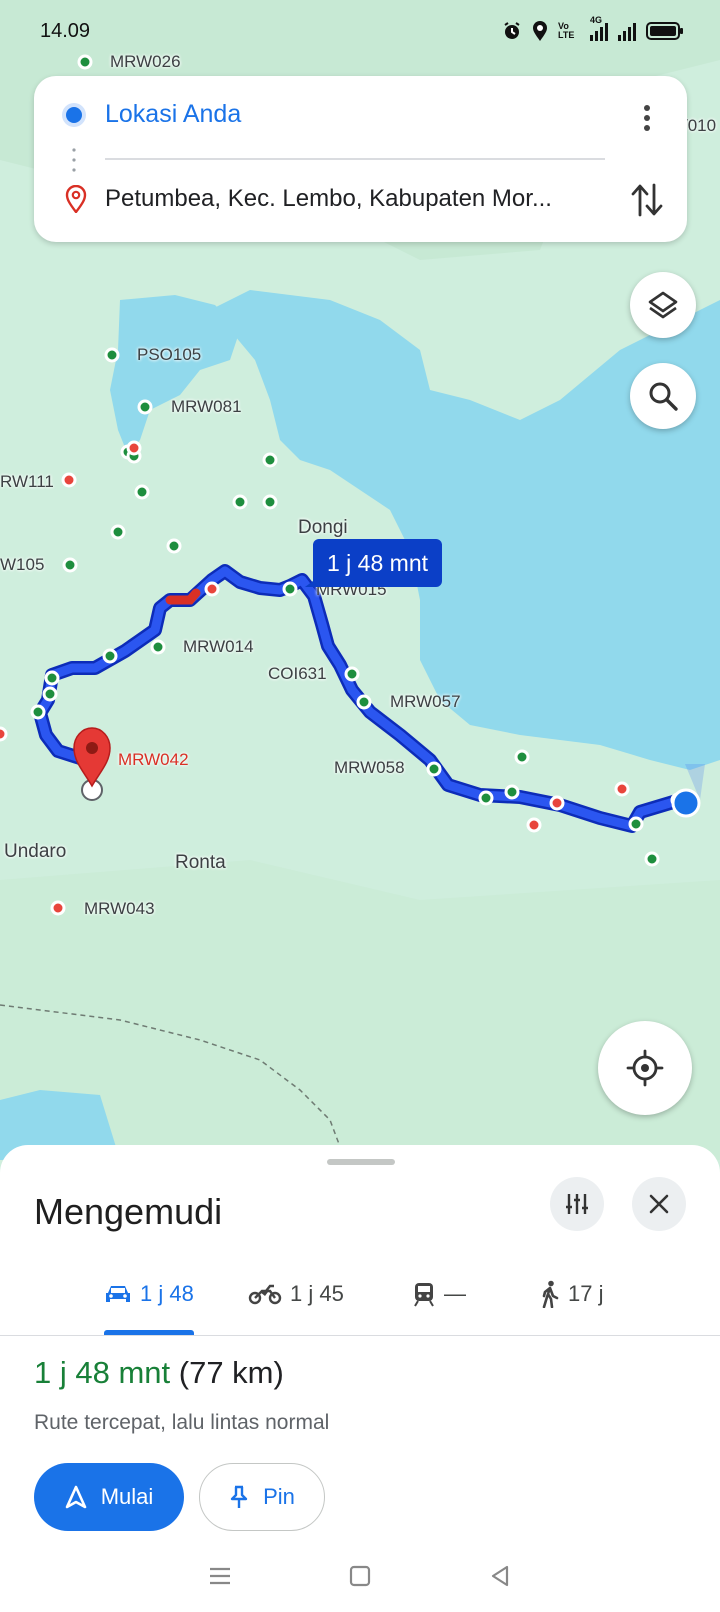 This screenshot has width=720, height=1612. Describe the element at coordinates (173, 114) in the screenshot. I see `origin-field: Lokasi Anda` at that location.